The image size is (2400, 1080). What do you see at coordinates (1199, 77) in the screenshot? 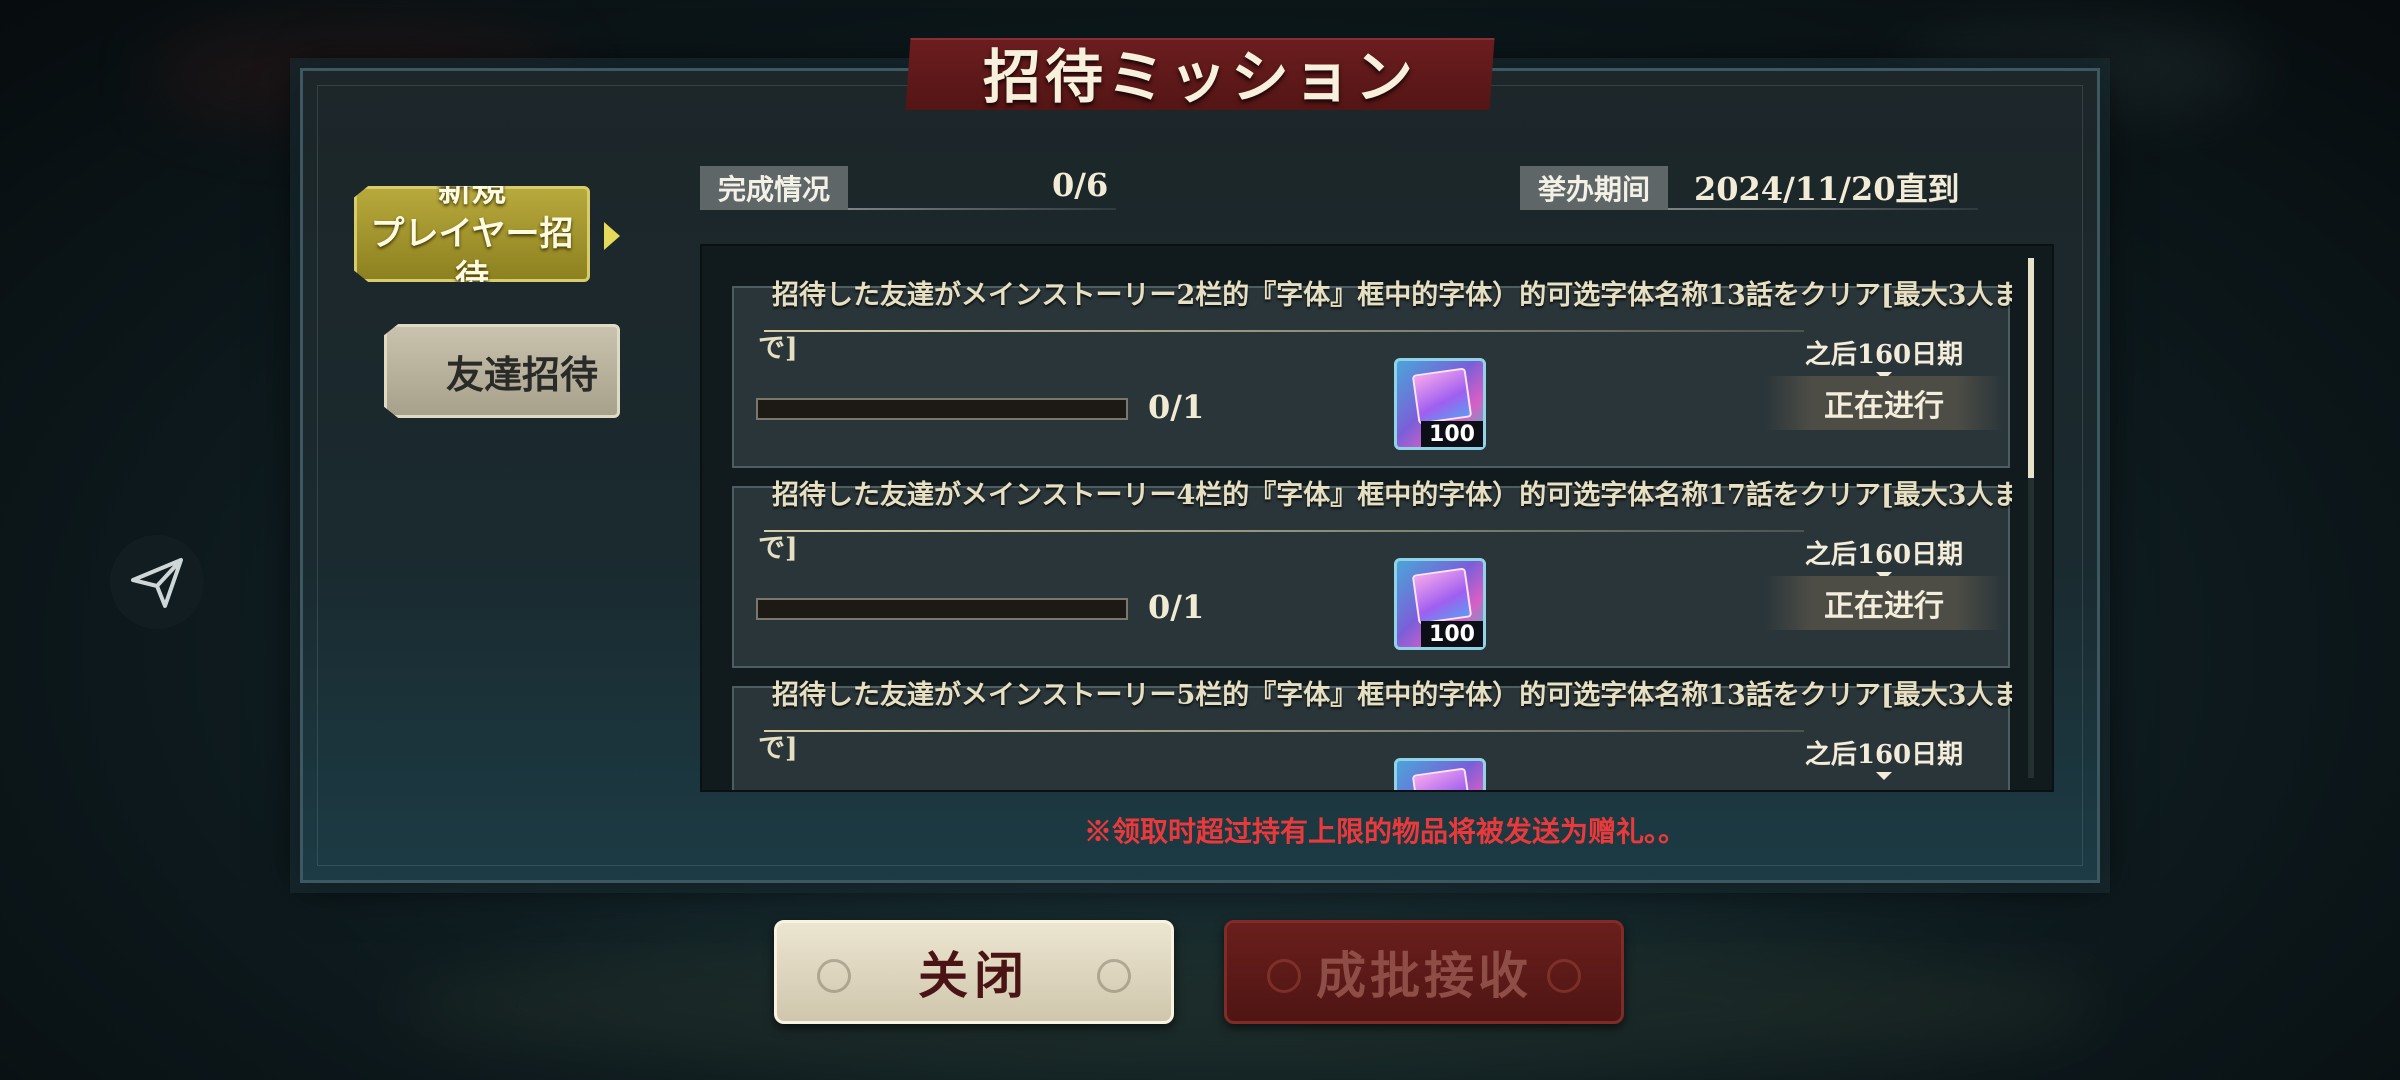
I see `dialog-title: 招待ミッション` at bounding box center [1199, 77].